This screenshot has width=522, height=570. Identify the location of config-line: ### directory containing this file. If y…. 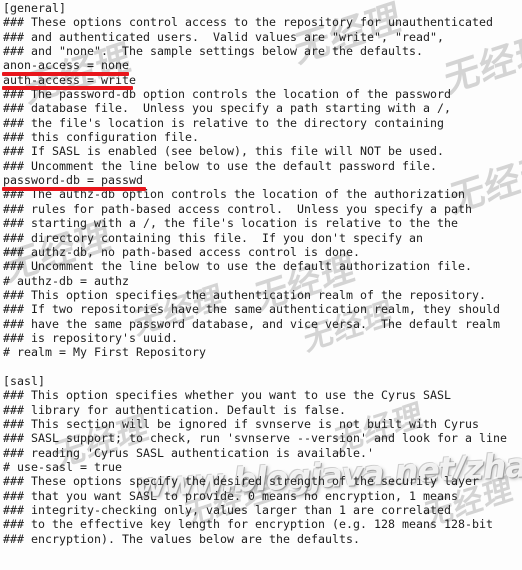
(213, 237).